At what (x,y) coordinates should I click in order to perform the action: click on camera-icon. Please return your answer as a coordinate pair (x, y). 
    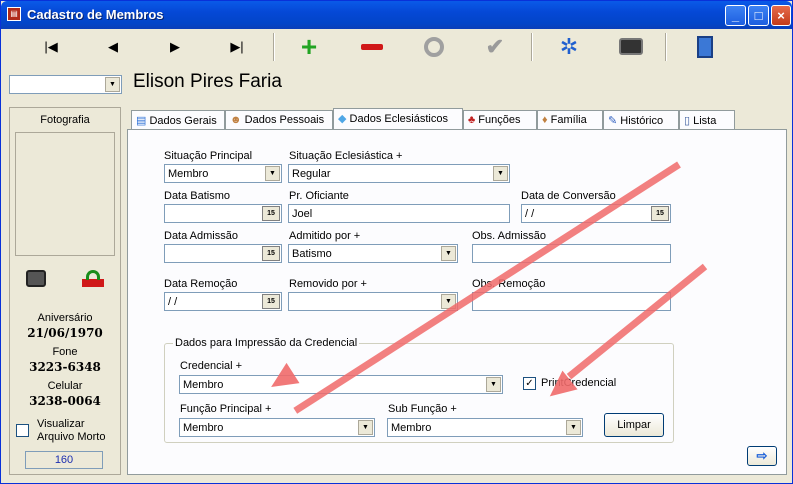
    Looking at the image, I should click on (36, 278).